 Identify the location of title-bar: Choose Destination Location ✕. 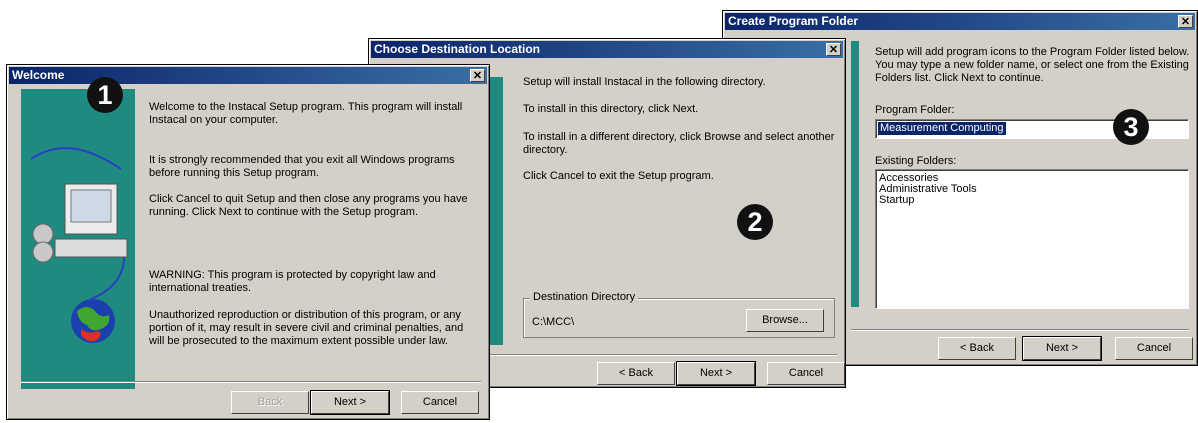
(607, 49).